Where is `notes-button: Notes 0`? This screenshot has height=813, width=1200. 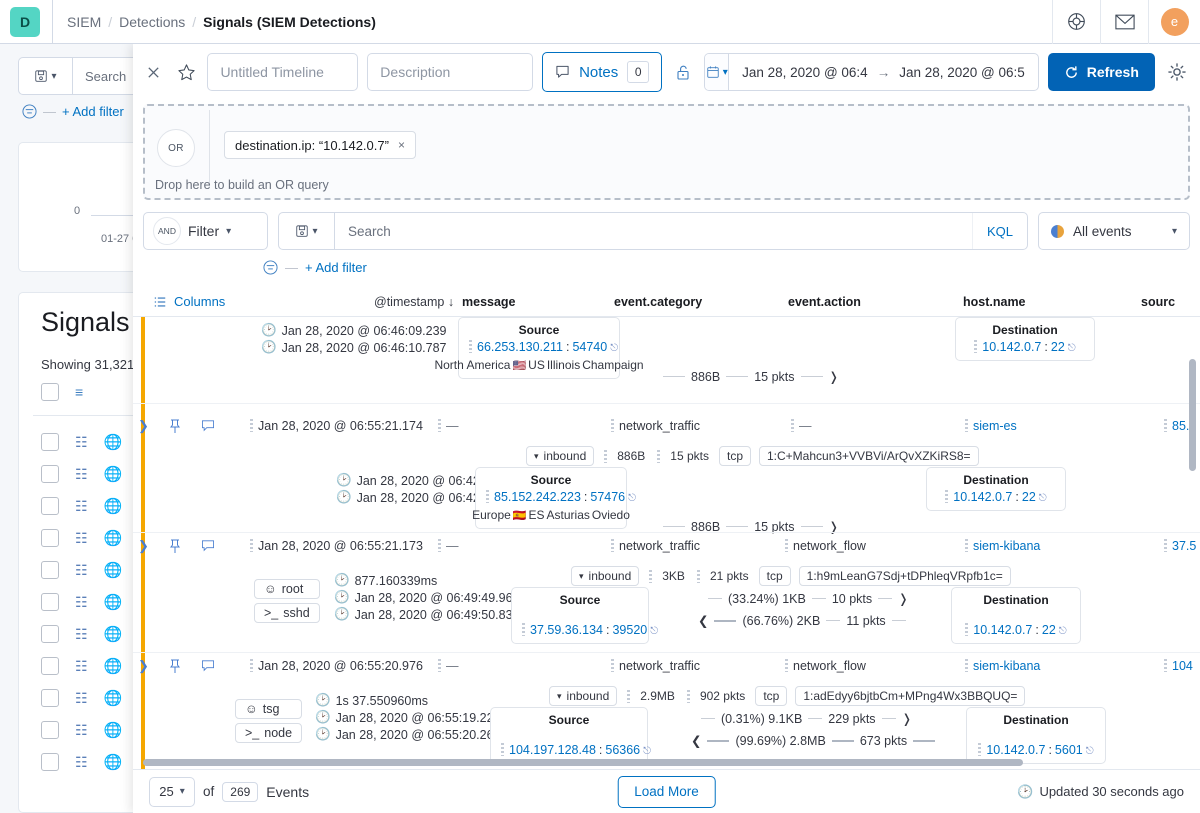 notes-button: Notes 0 is located at coordinates (602, 72).